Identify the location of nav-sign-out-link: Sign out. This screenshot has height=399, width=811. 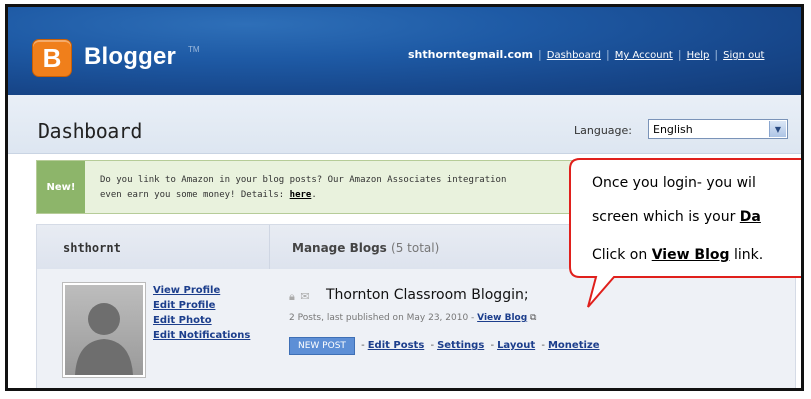
(743, 55).